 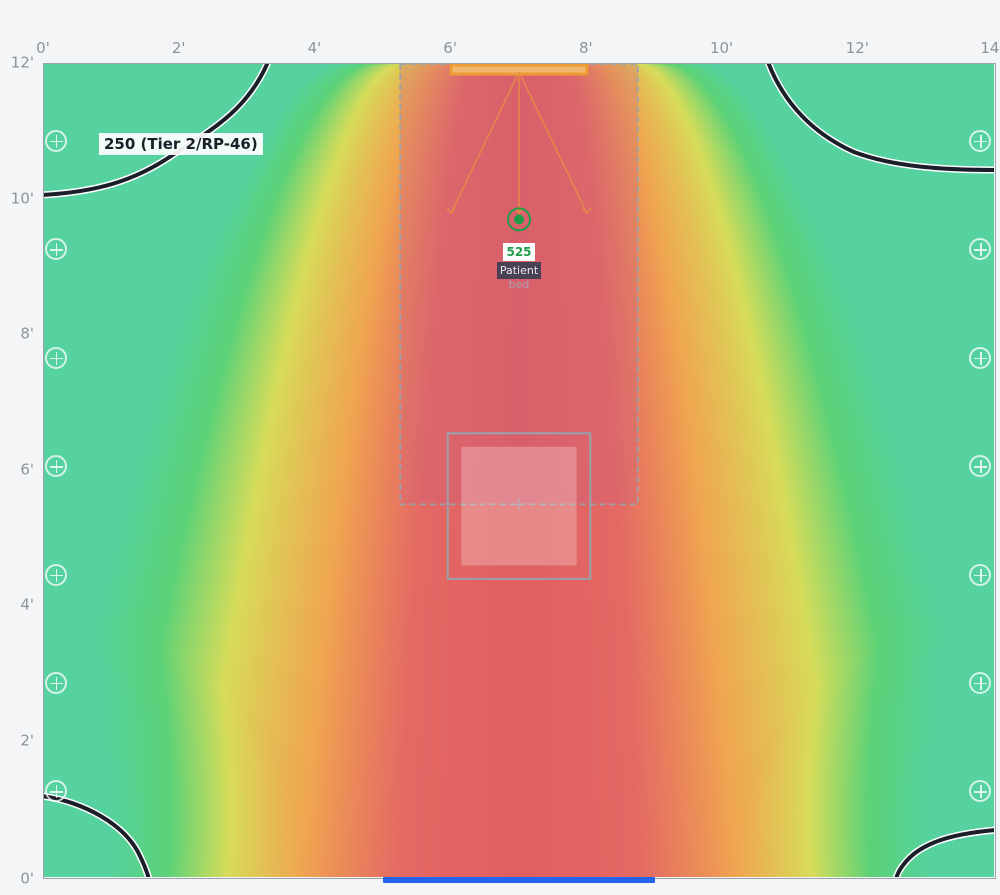 What do you see at coordinates (27, 469) in the screenshot?
I see `y-tick-label: 6'` at bounding box center [27, 469].